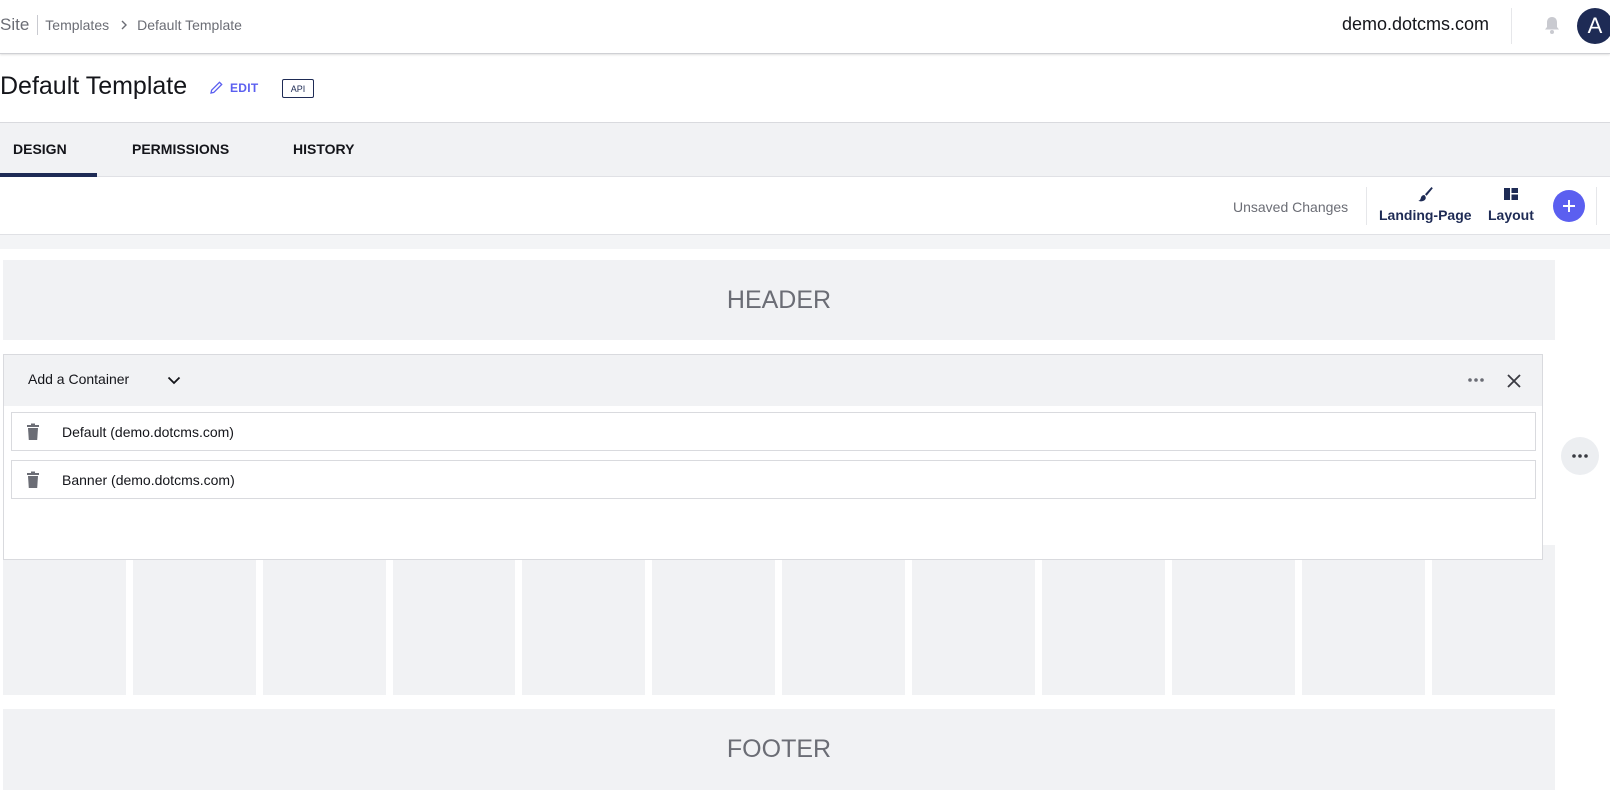 Image resolution: width=1610 pixels, height=790 pixels. Describe the element at coordinates (78, 379) in the screenshot. I see `add-container-dropdown: Add a Container` at that location.